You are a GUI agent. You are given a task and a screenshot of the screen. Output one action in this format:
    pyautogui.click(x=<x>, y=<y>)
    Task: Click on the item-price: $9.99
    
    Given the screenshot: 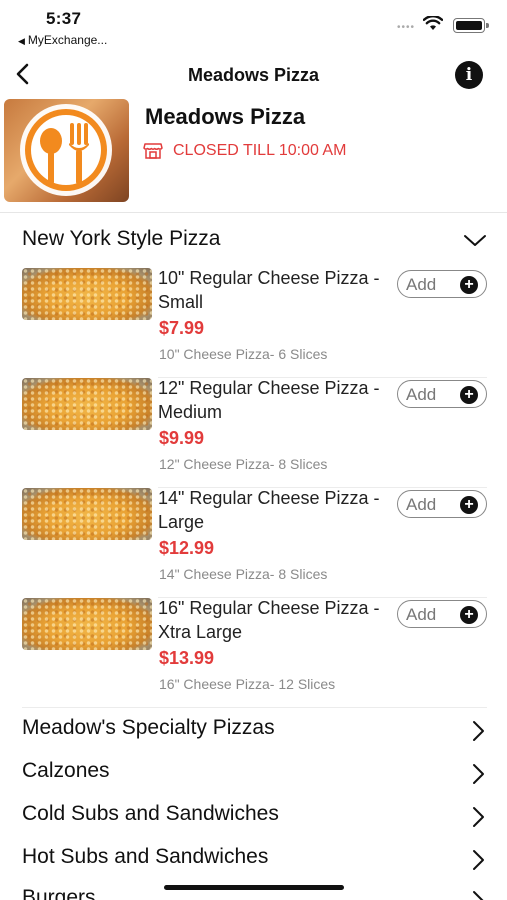 What is the action you would take?
    pyautogui.click(x=182, y=438)
    